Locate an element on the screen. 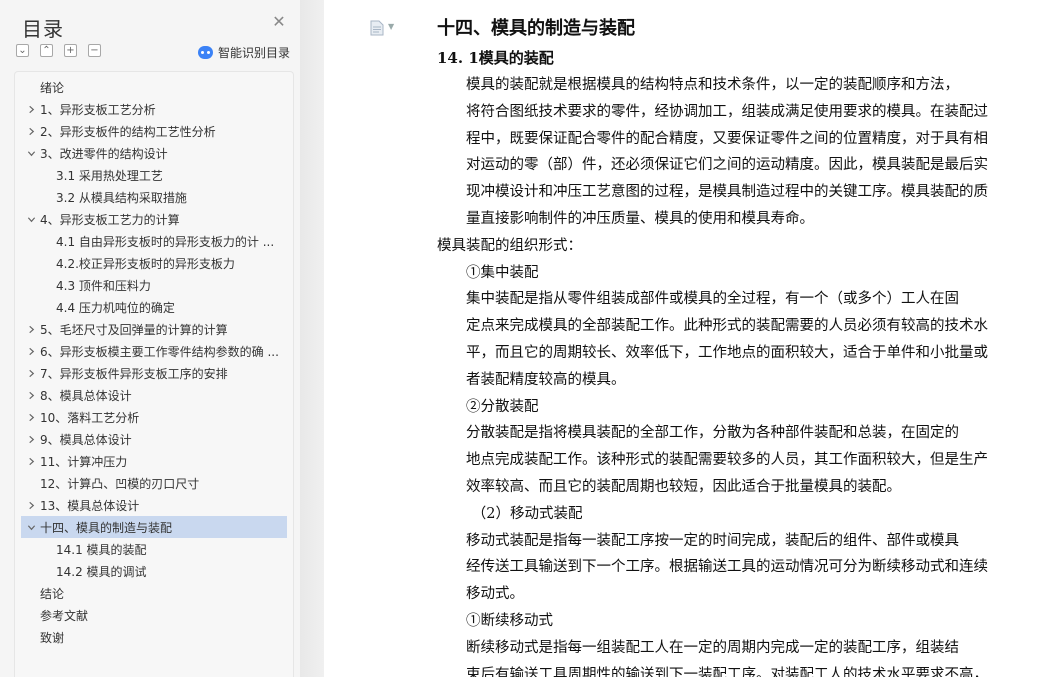 This screenshot has width=1037, height=677. smart-toc-button: 智能识别目录 is located at coordinates (244, 52).